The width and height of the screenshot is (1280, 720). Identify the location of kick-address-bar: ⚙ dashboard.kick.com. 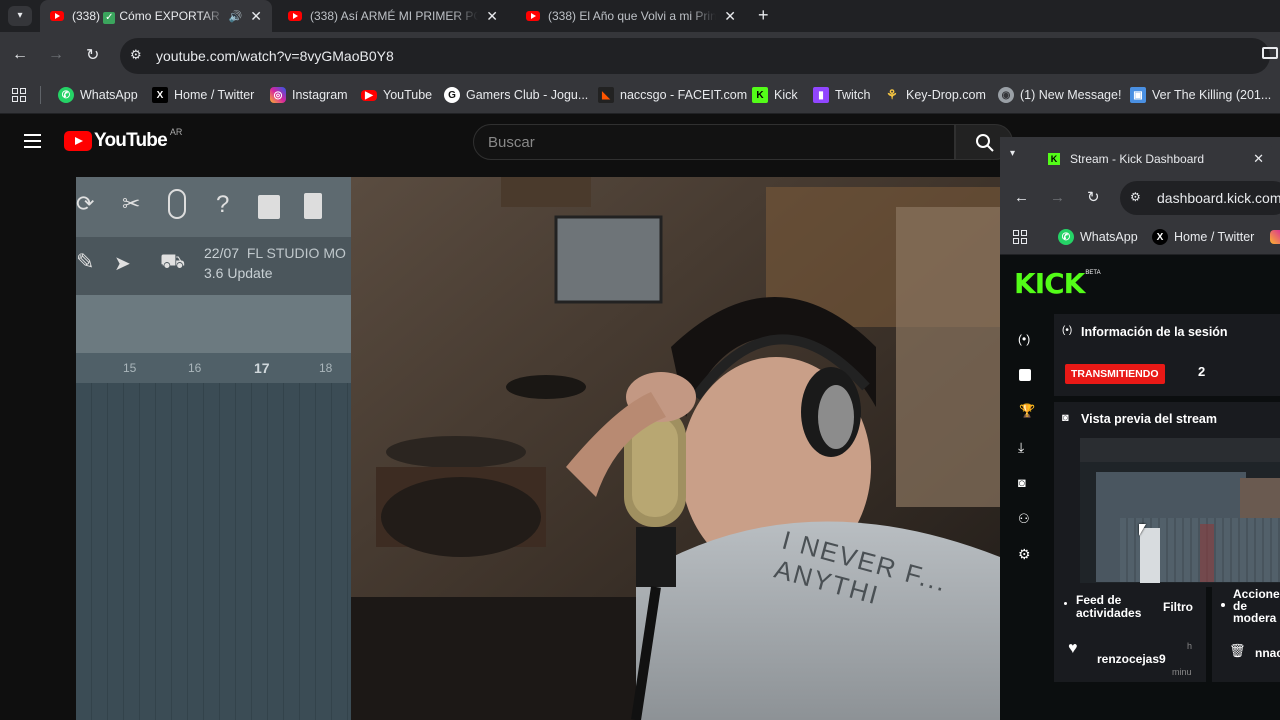
(1200, 198).